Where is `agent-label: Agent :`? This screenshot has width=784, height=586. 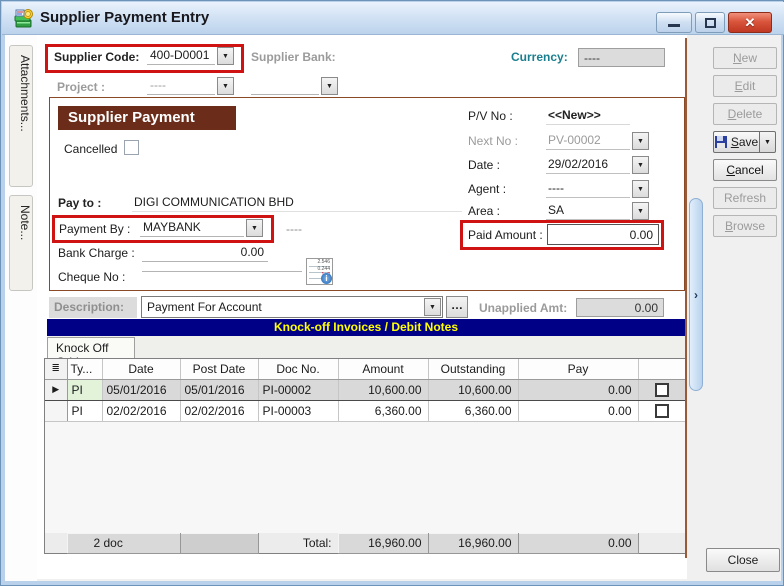 agent-label: Agent : is located at coordinates (487, 189).